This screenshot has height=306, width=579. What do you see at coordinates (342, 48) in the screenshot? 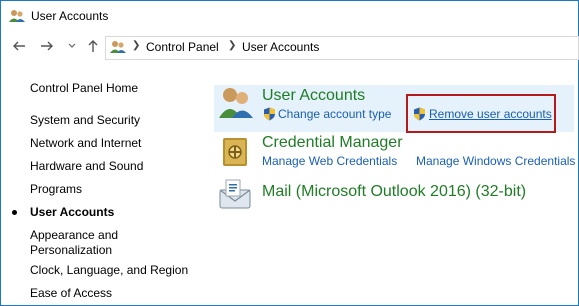
I see `address-bar: ❯ Control Panel ❯ User Accounts` at bounding box center [342, 48].